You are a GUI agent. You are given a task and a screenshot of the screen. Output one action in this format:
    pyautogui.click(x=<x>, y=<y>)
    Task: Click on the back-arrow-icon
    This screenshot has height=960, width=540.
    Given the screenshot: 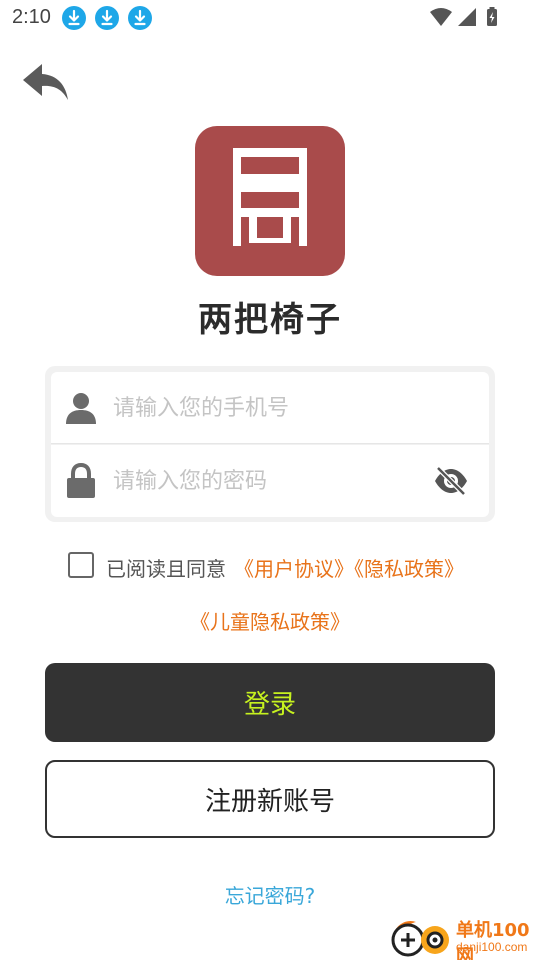 What is the action you would take?
    pyautogui.click(x=45, y=82)
    